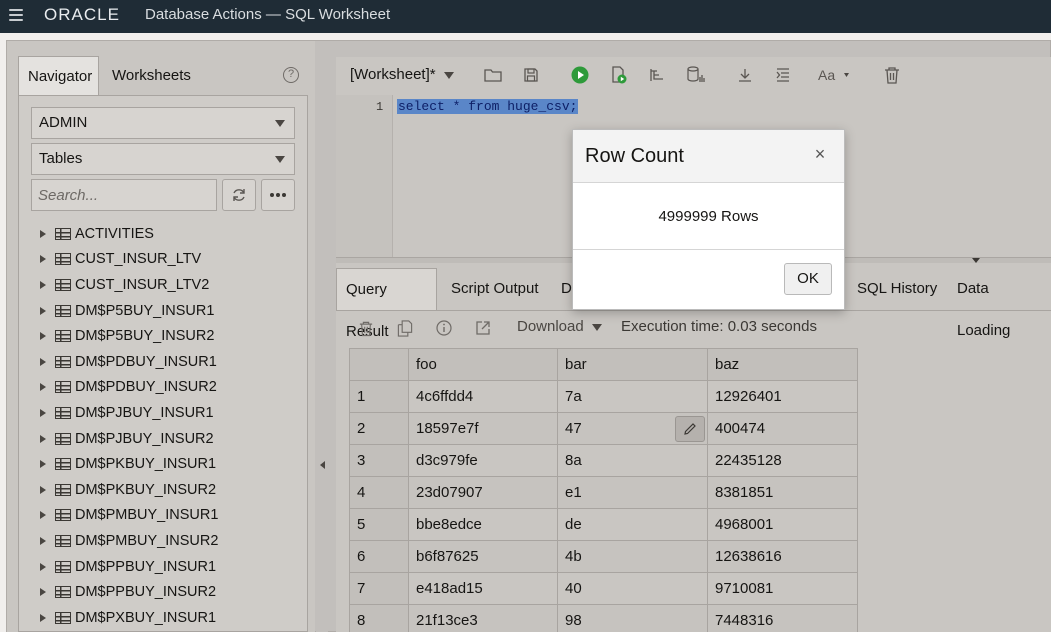  Describe the element at coordinates (495, 289) in the screenshot. I see `tab-script-output: Script Output` at that location.